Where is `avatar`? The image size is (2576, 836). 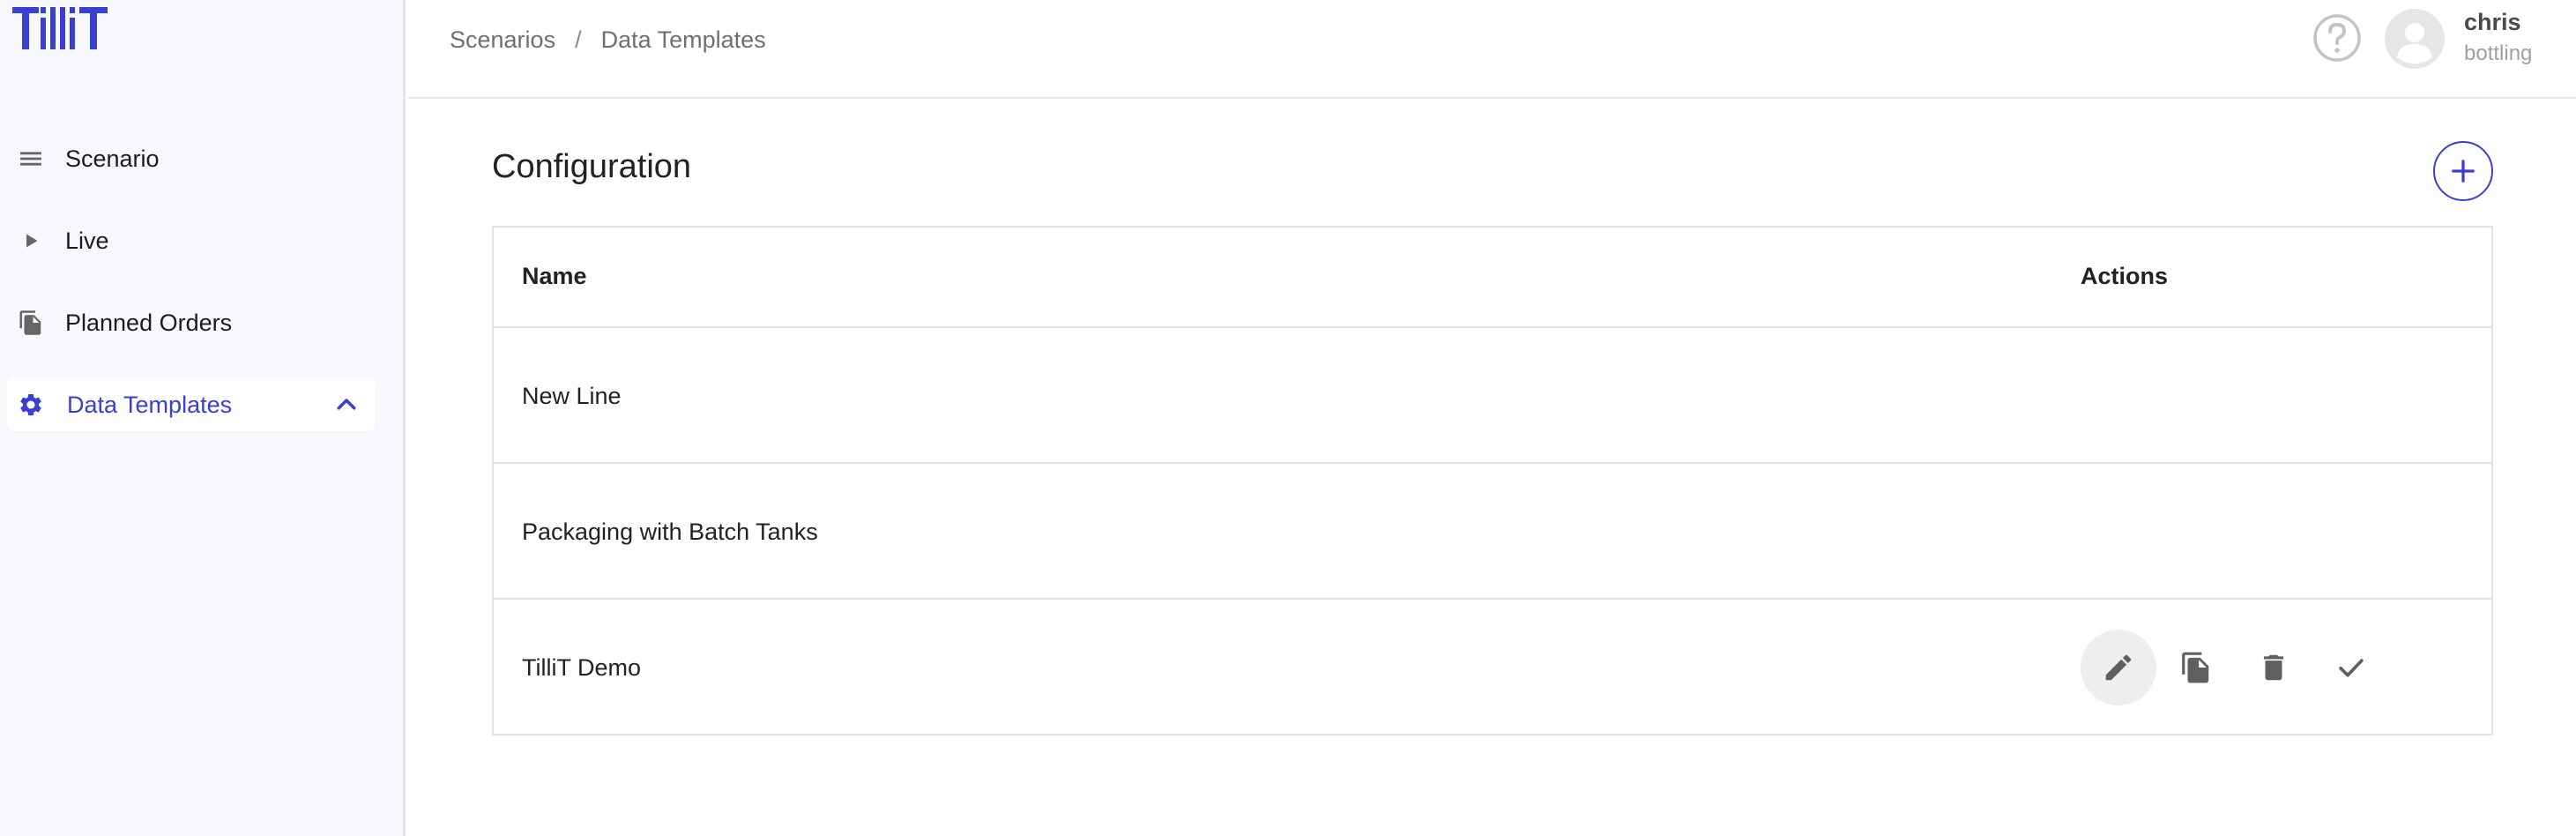 avatar is located at coordinates (2415, 39).